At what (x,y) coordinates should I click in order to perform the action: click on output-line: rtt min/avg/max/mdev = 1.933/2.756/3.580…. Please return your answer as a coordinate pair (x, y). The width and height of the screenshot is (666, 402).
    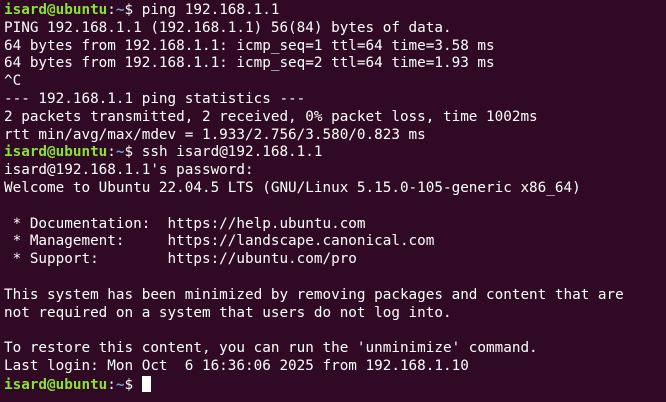
    Looking at the image, I should click on (215, 134).